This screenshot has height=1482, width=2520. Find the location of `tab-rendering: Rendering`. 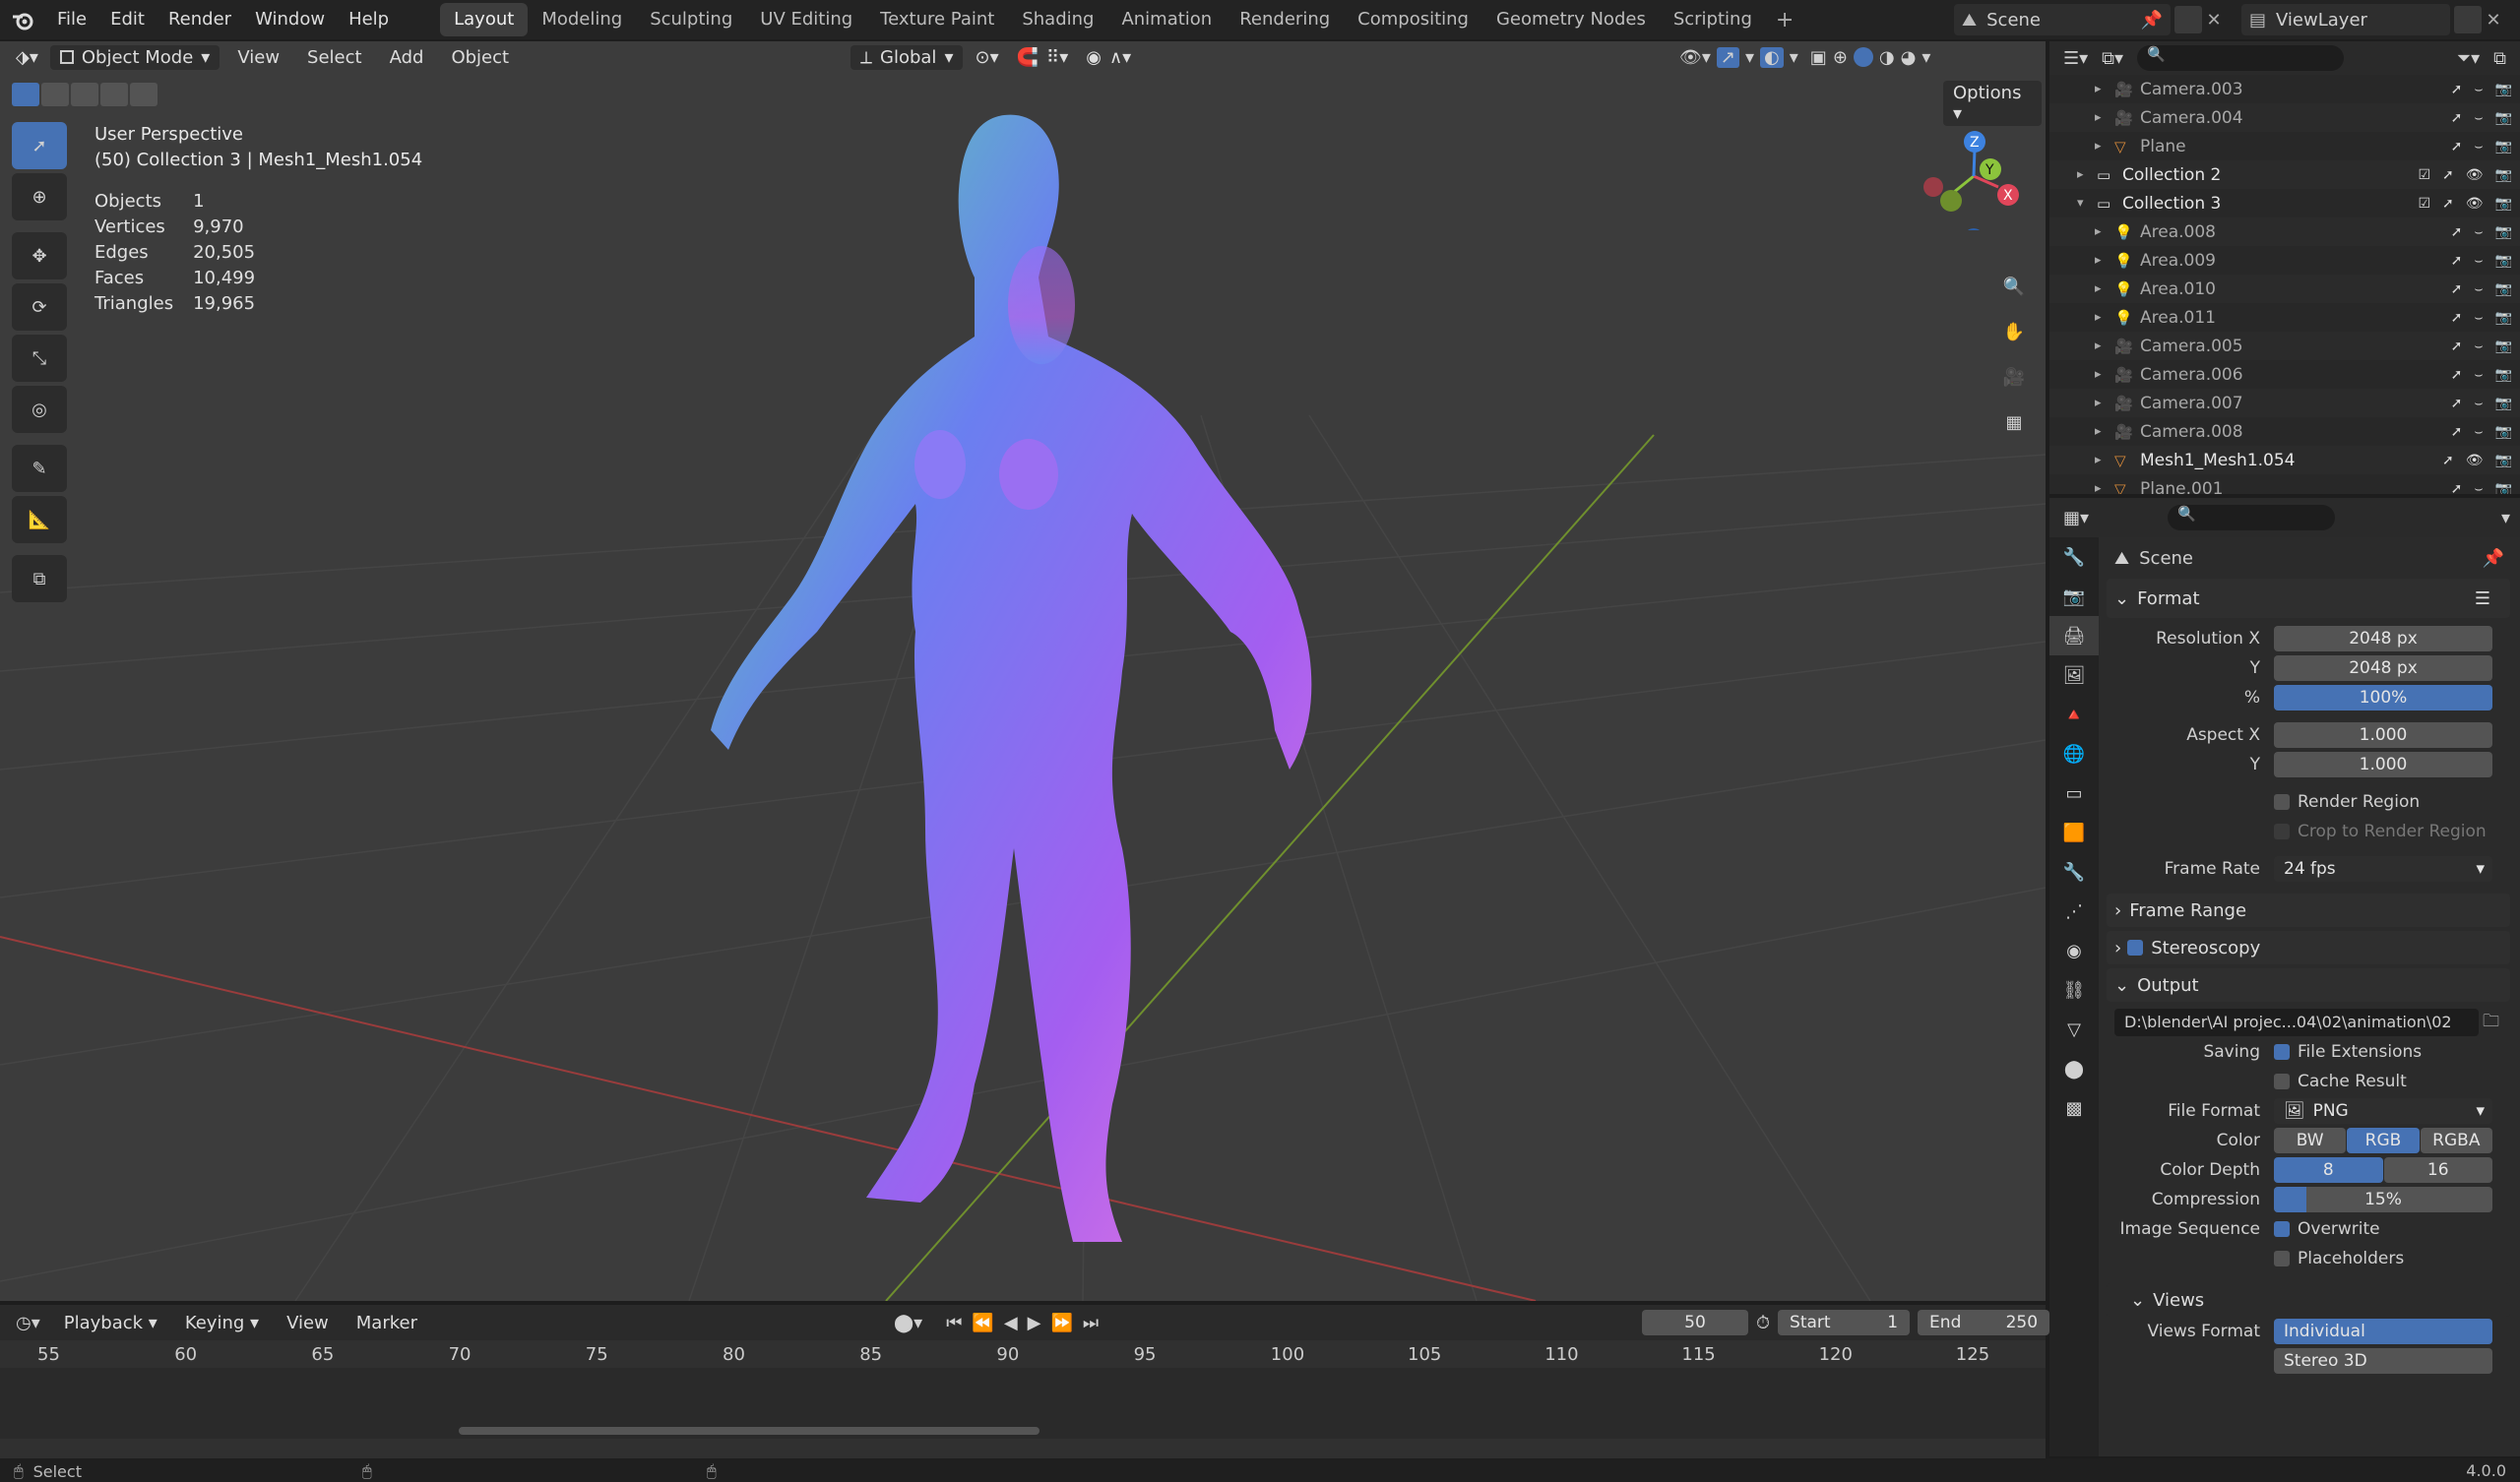

tab-rendering: Rendering is located at coordinates (1285, 19).